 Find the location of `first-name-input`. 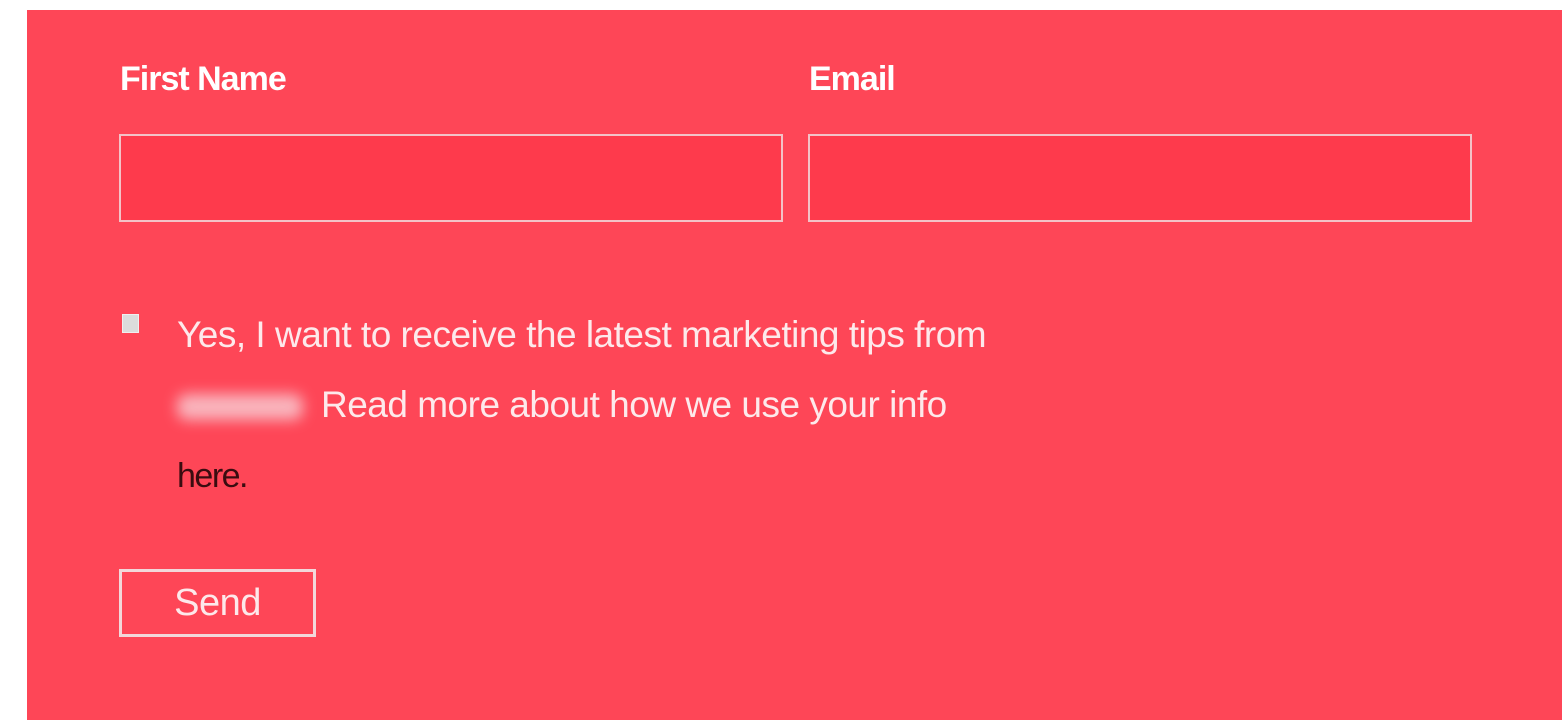

first-name-input is located at coordinates (451, 178).